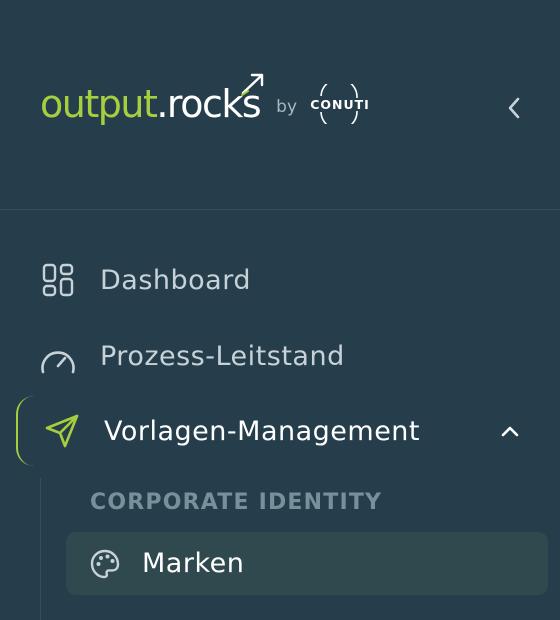  Describe the element at coordinates (252, 84) in the screenshot. I see `rocket-arrow-icon` at that location.